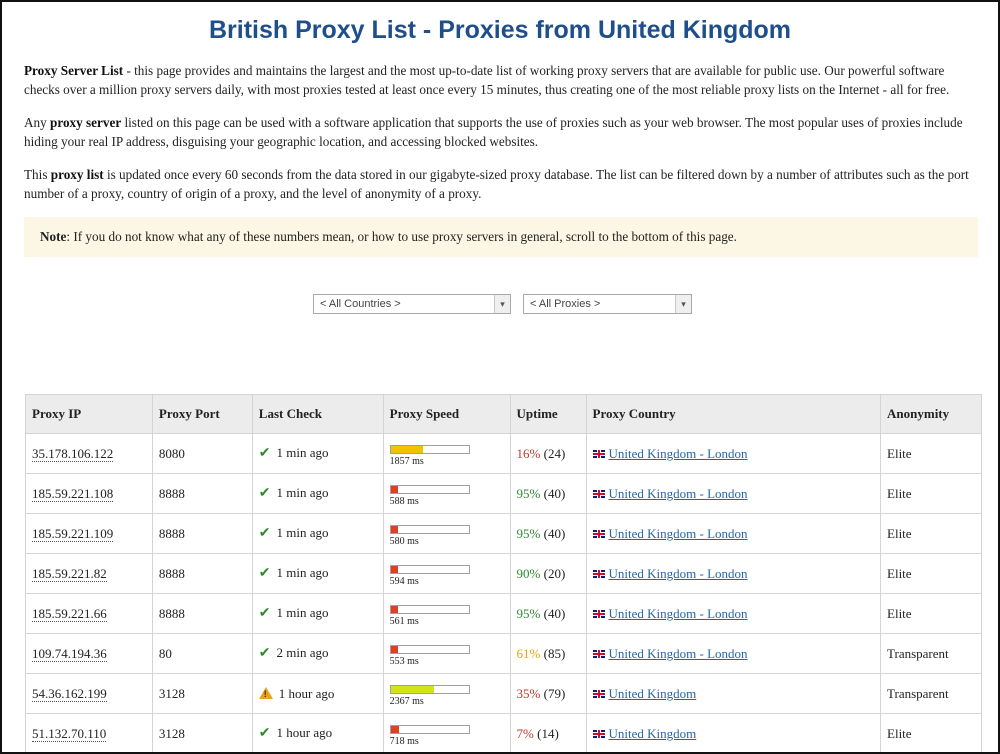 The image size is (1000, 754). What do you see at coordinates (53, 236) in the screenshot?
I see `note-label: Note` at bounding box center [53, 236].